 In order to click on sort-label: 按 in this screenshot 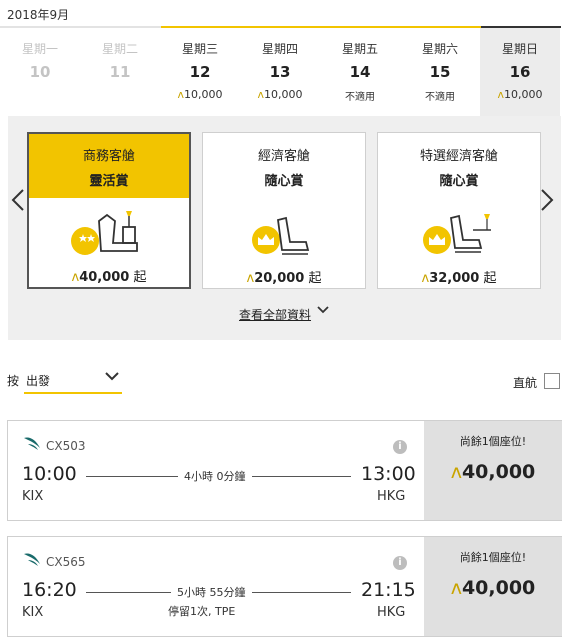, I will do `click(13, 381)`.